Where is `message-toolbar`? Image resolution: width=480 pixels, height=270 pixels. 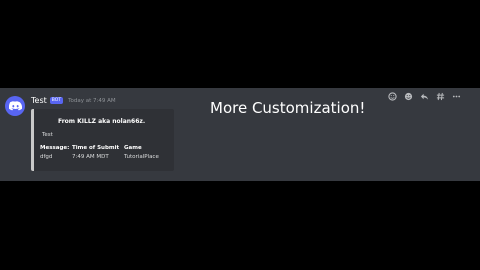
message-toolbar is located at coordinates (424, 96).